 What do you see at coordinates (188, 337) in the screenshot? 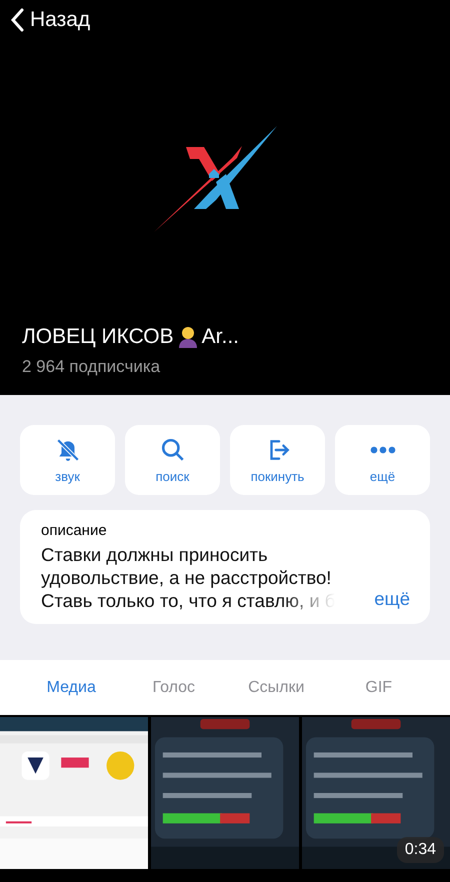
I see `person-icon` at bounding box center [188, 337].